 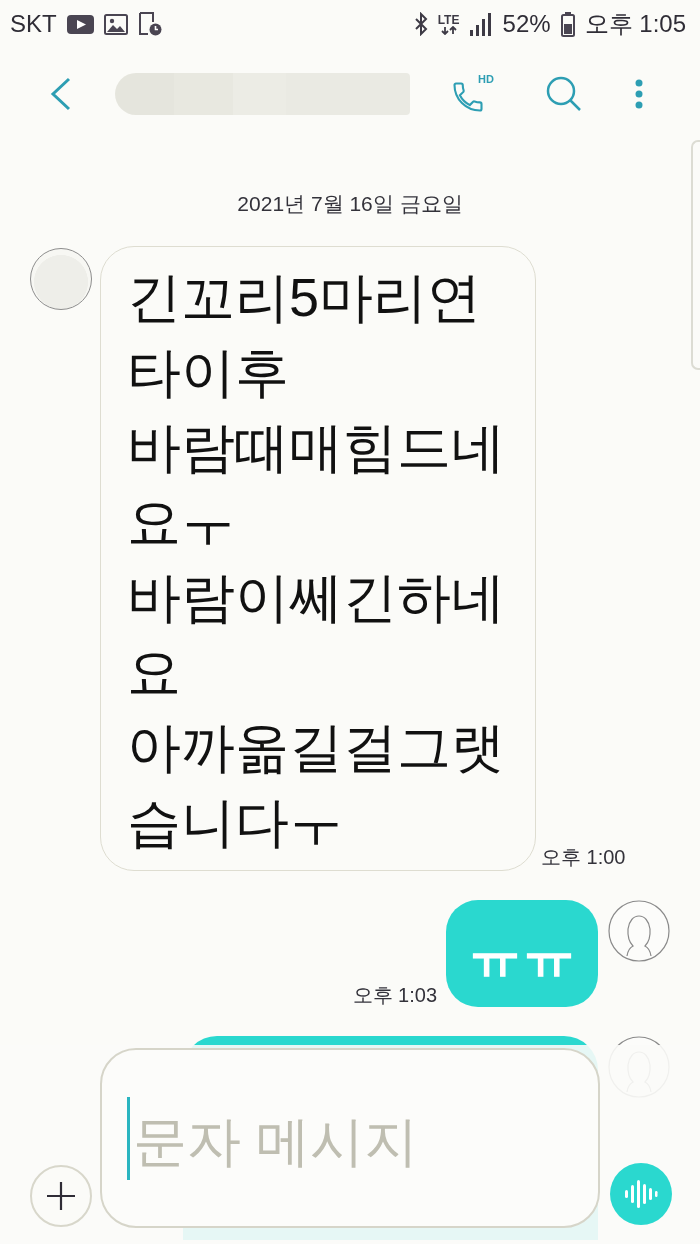 What do you see at coordinates (61, 94) in the screenshot?
I see `back-icon` at bounding box center [61, 94].